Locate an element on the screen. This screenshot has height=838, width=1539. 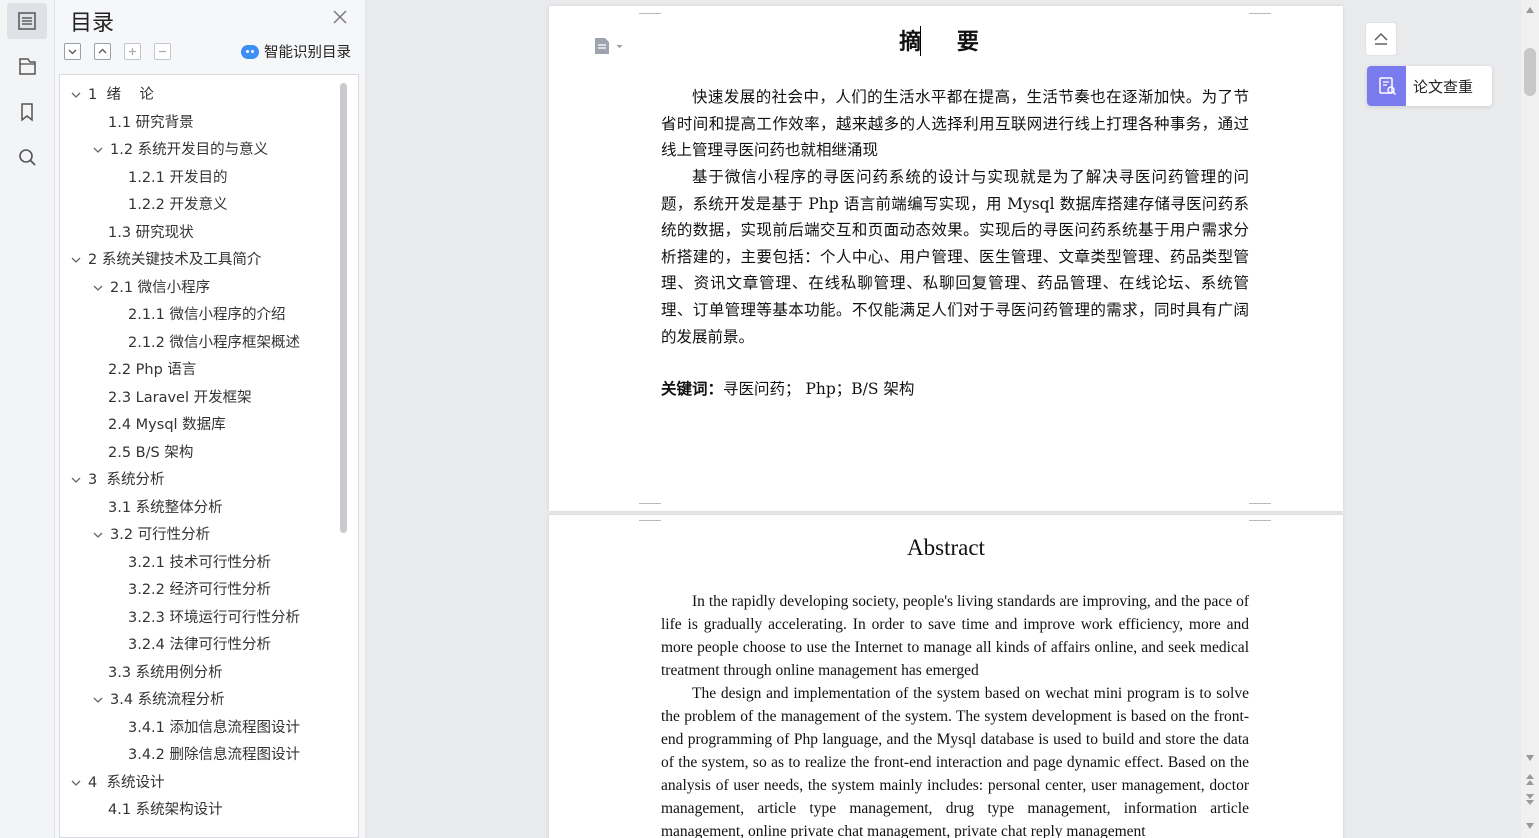
toc-item: 2.5 B/S 架构 is located at coordinates (150, 453).